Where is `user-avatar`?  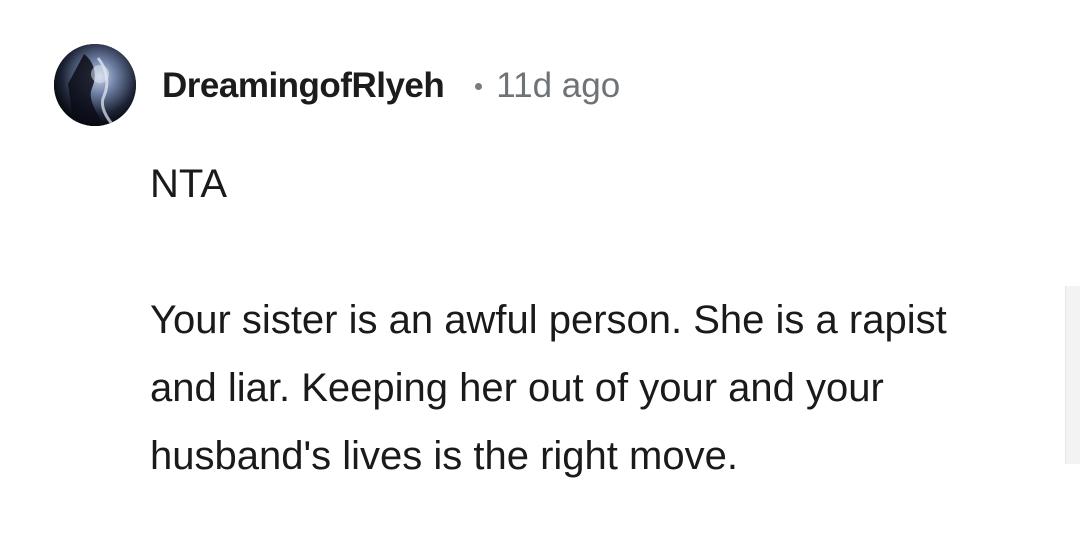
user-avatar is located at coordinates (95, 85).